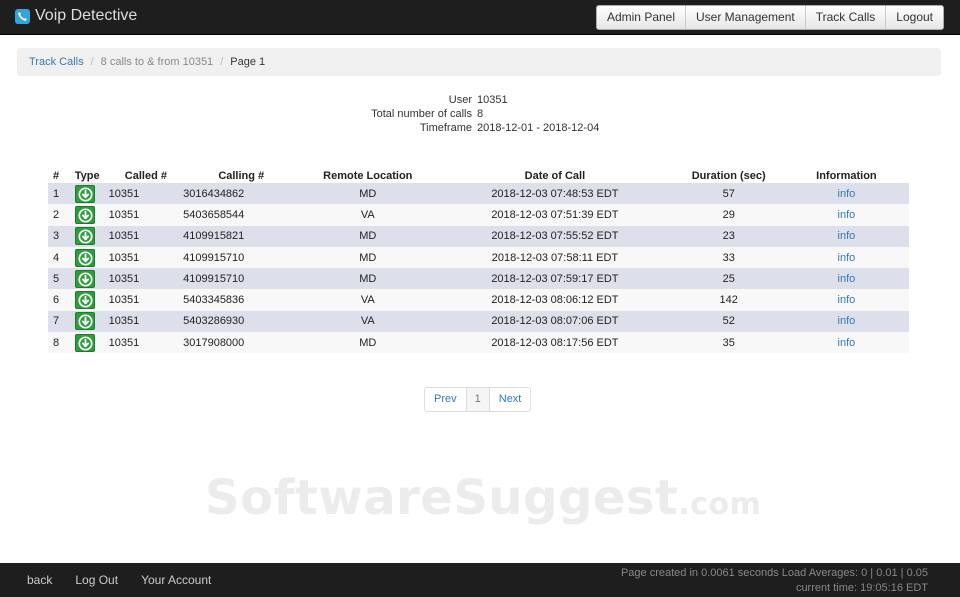 This screenshot has height=597, width=960. What do you see at coordinates (76, 16) in the screenshot?
I see `brand: Voip Detective` at bounding box center [76, 16].